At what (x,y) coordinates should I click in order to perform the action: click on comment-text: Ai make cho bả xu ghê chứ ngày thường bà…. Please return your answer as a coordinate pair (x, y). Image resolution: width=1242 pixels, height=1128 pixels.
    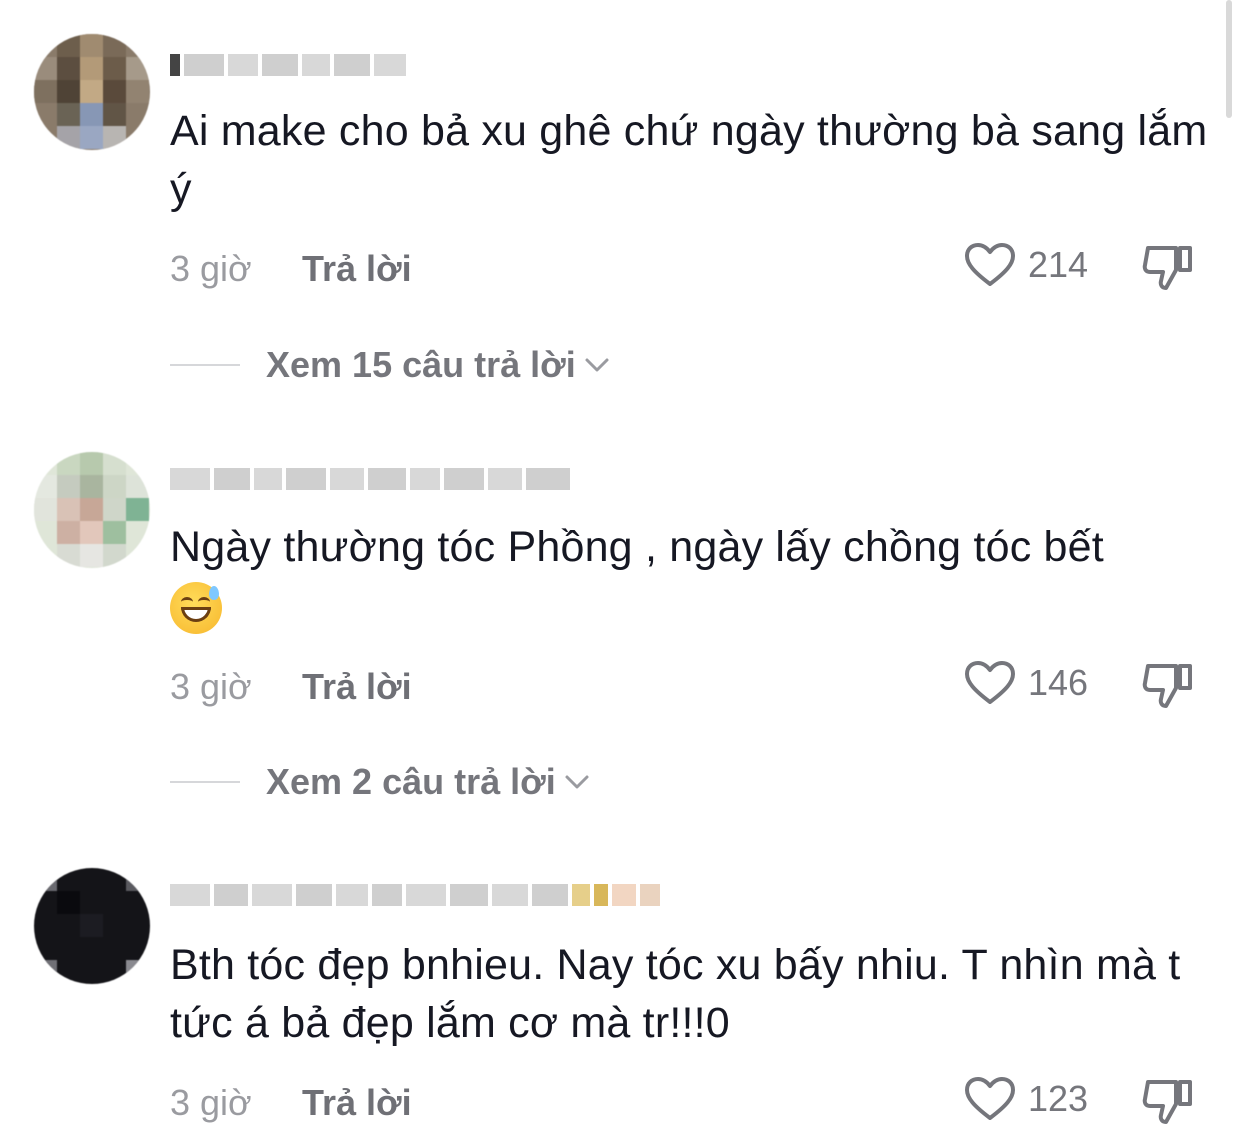
    Looking at the image, I should click on (689, 160).